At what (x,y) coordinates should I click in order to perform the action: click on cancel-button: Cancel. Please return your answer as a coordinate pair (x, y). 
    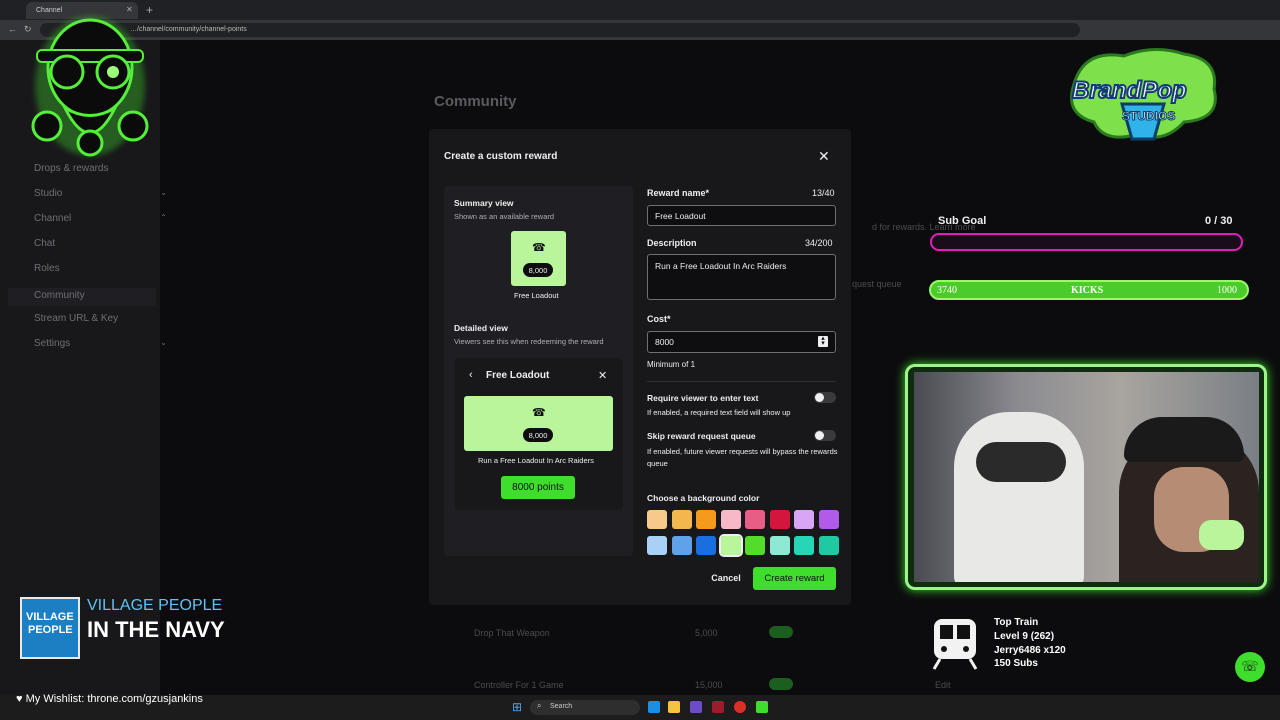
    Looking at the image, I should click on (726, 578).